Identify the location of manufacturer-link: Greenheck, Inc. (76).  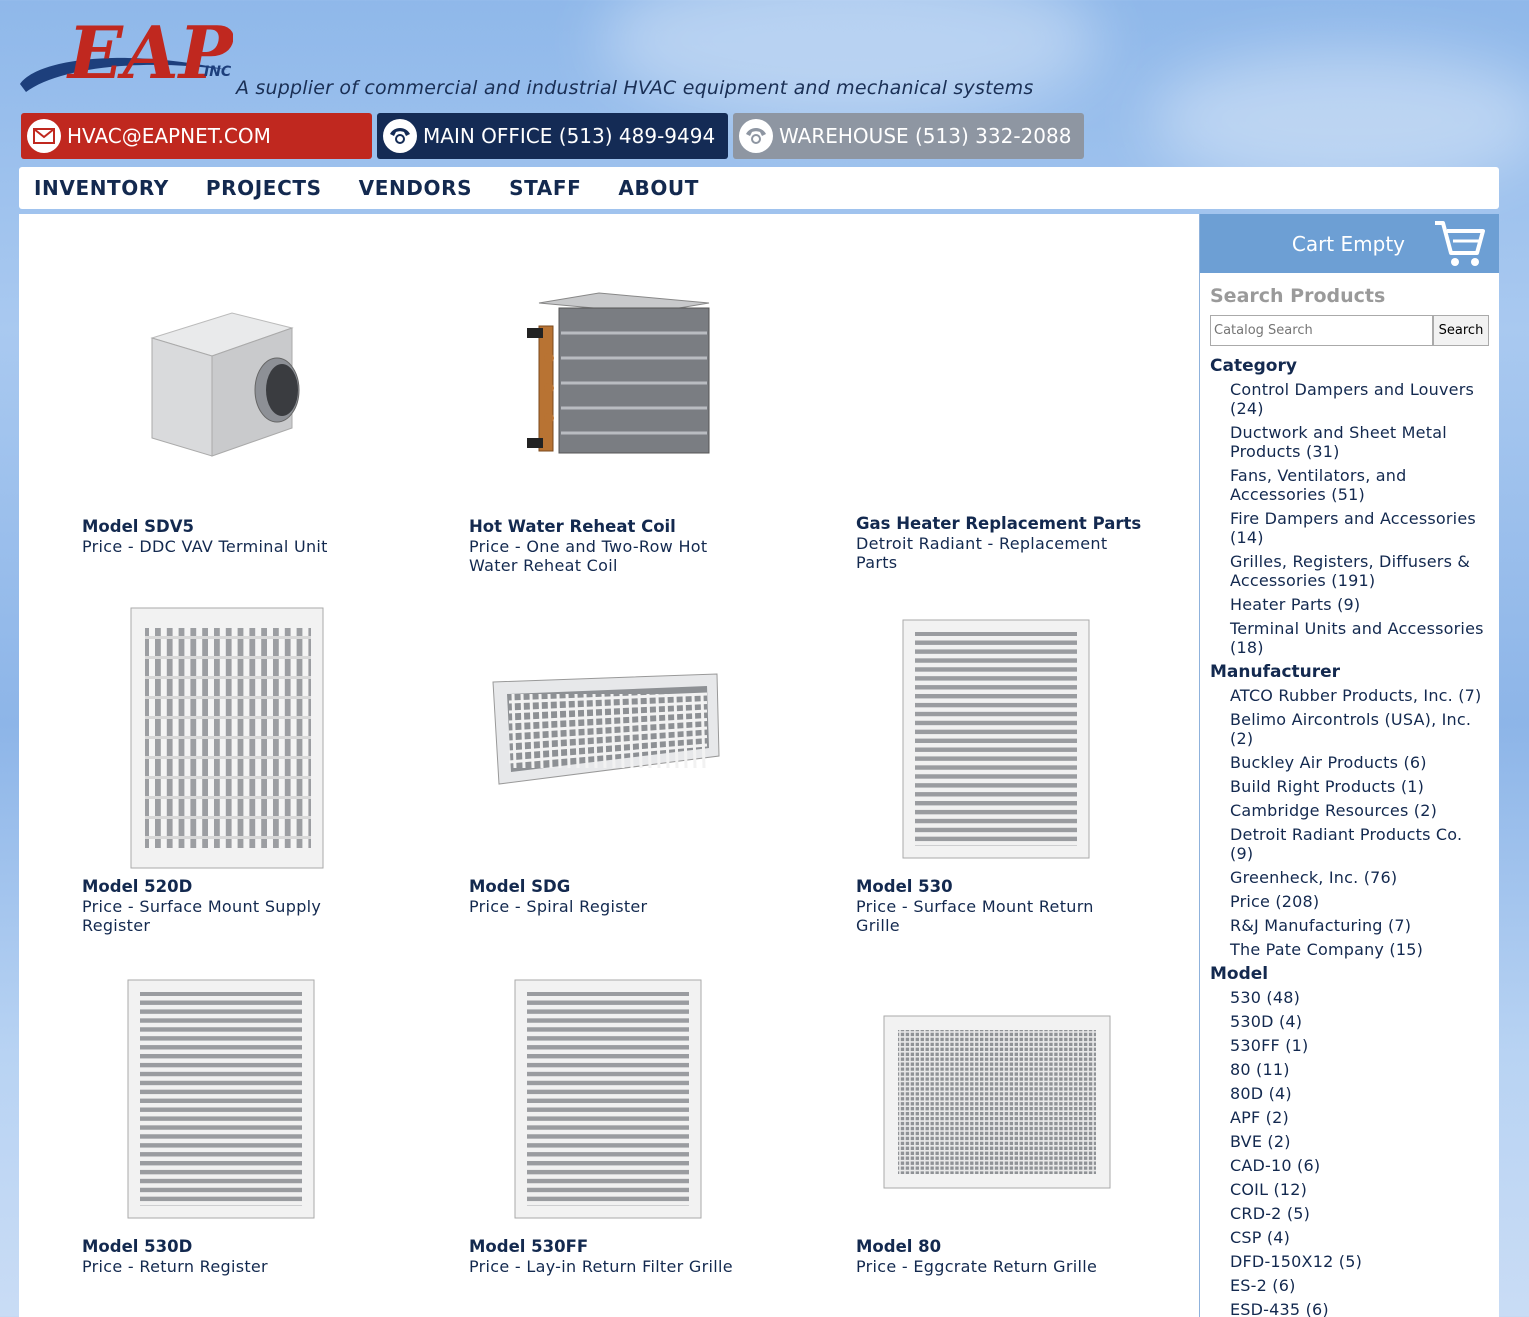
(1360, 877).